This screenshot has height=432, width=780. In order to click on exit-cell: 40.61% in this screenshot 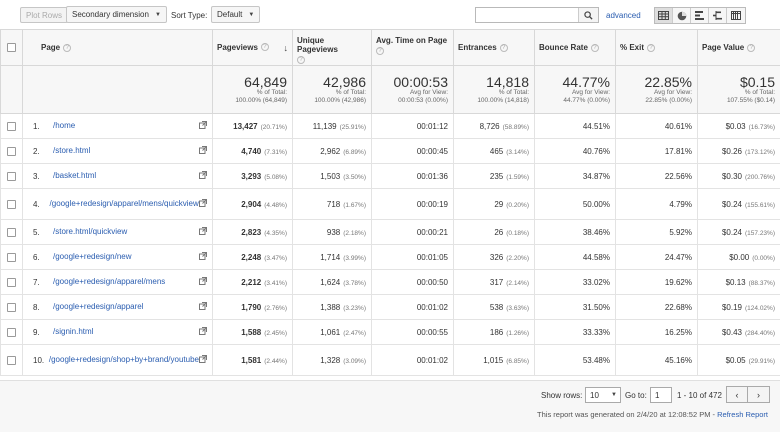, I will do `click(656, 126)`.